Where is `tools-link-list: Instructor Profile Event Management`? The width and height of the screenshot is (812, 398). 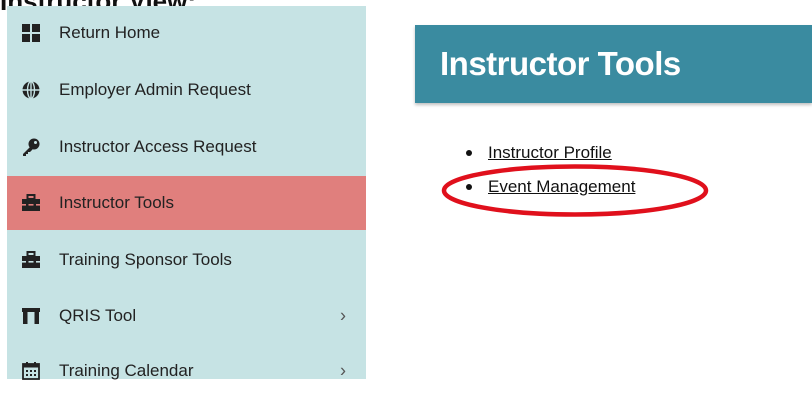 tools-link-list: Instructor Profile Event Management is located at coordinates (548, 174).